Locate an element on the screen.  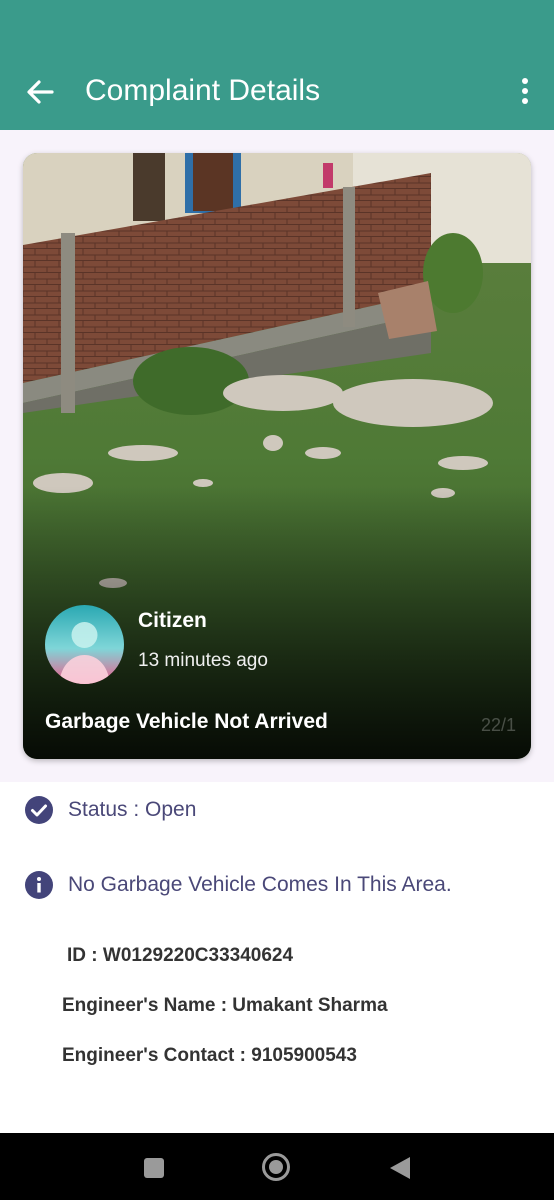
home-circle-icon is located at coordinates (276, 1167).